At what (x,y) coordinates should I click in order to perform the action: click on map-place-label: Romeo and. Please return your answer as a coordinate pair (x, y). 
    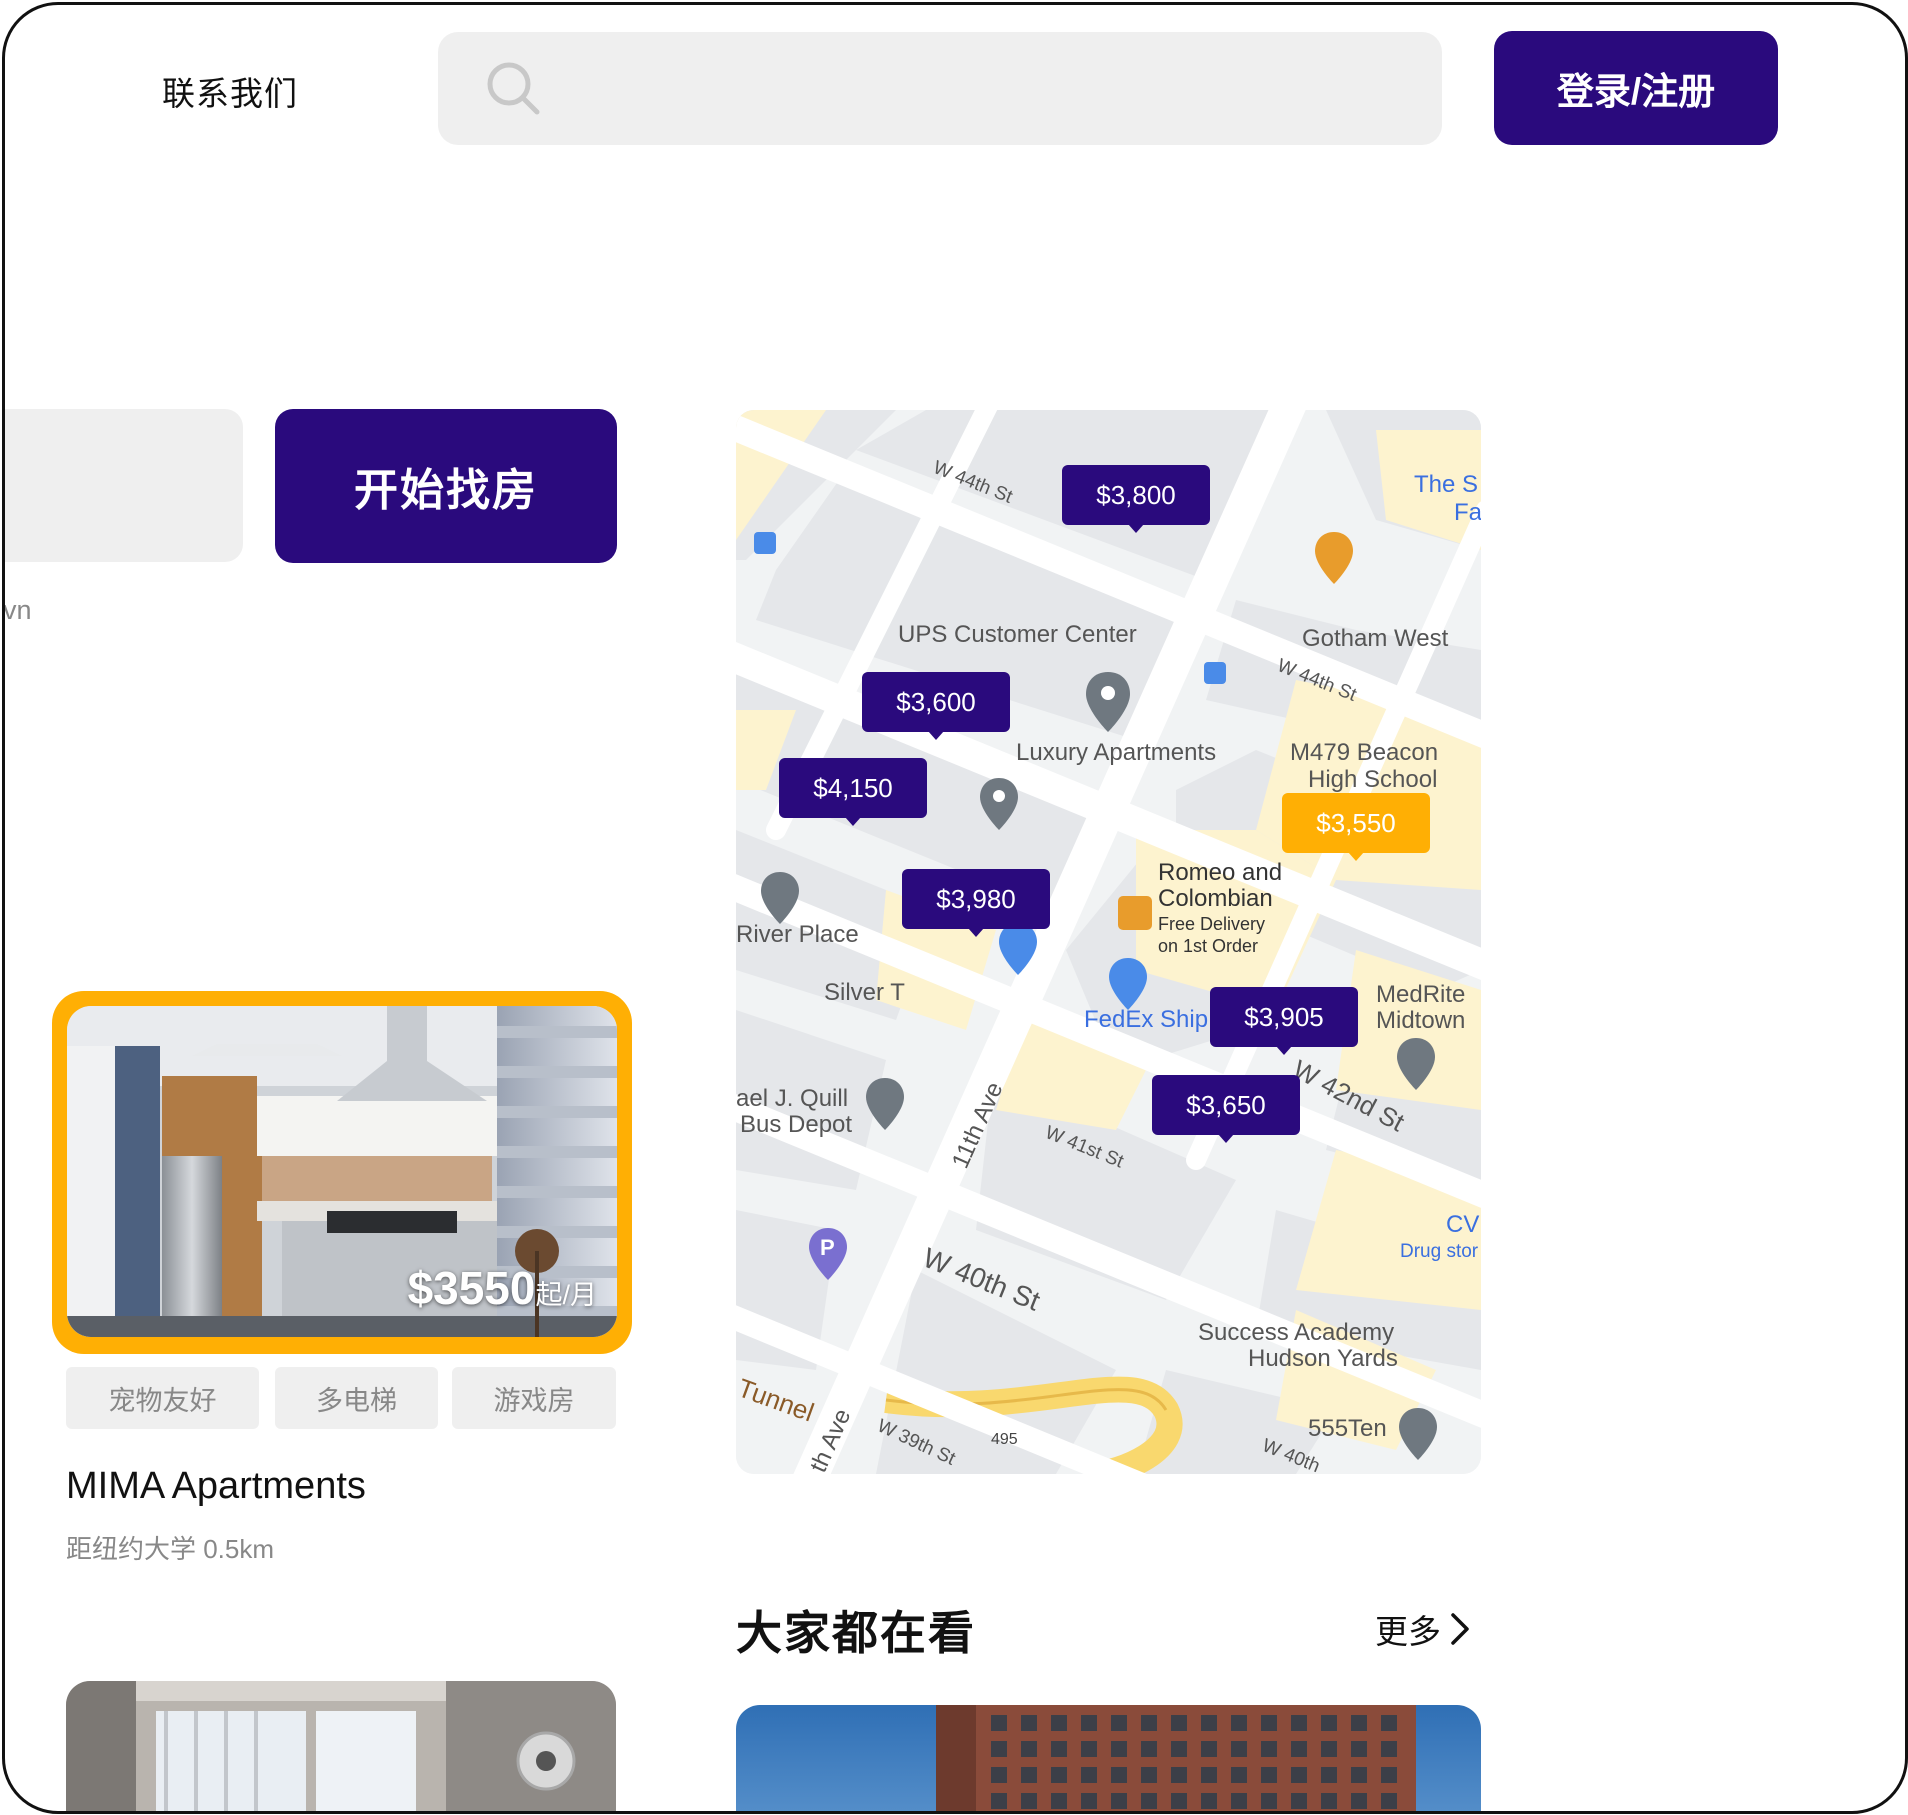
    Looking at the image, I should click on (1220, 872).